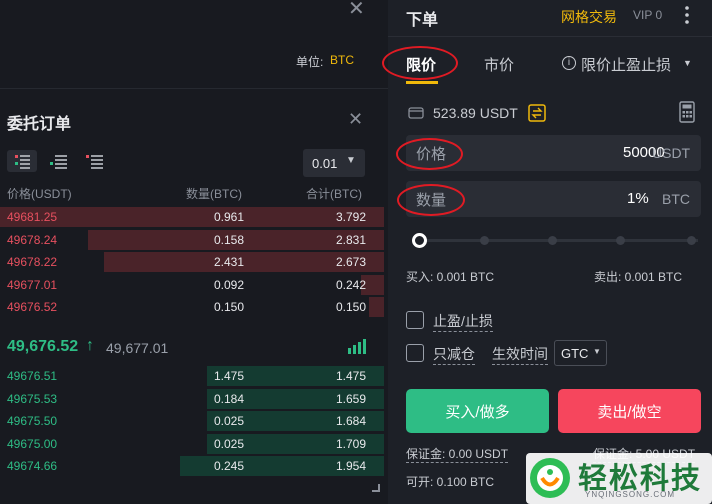 This screenshot has width=712, height=504. I want to click on bid-qty: 0.184, so click(228, 398).